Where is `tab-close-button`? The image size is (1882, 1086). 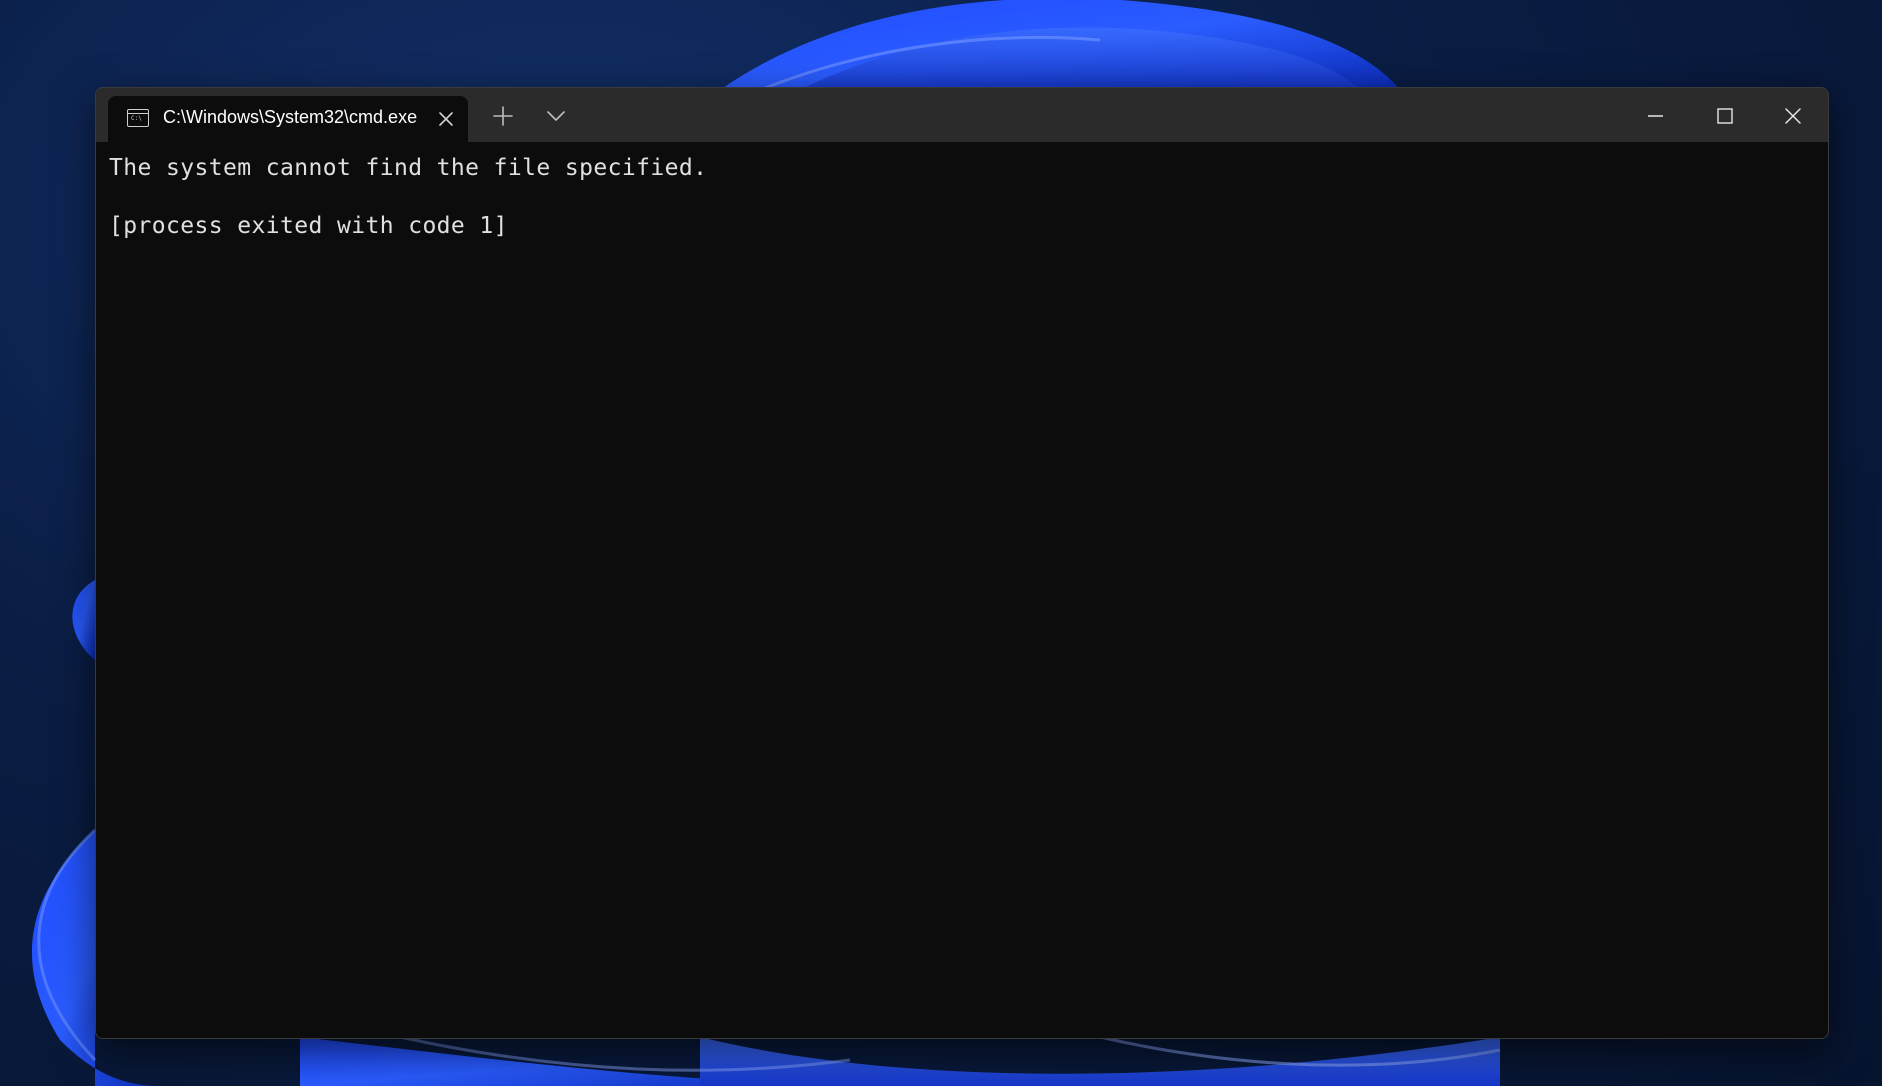 tab-close-button is located at coordinates (446, 119).